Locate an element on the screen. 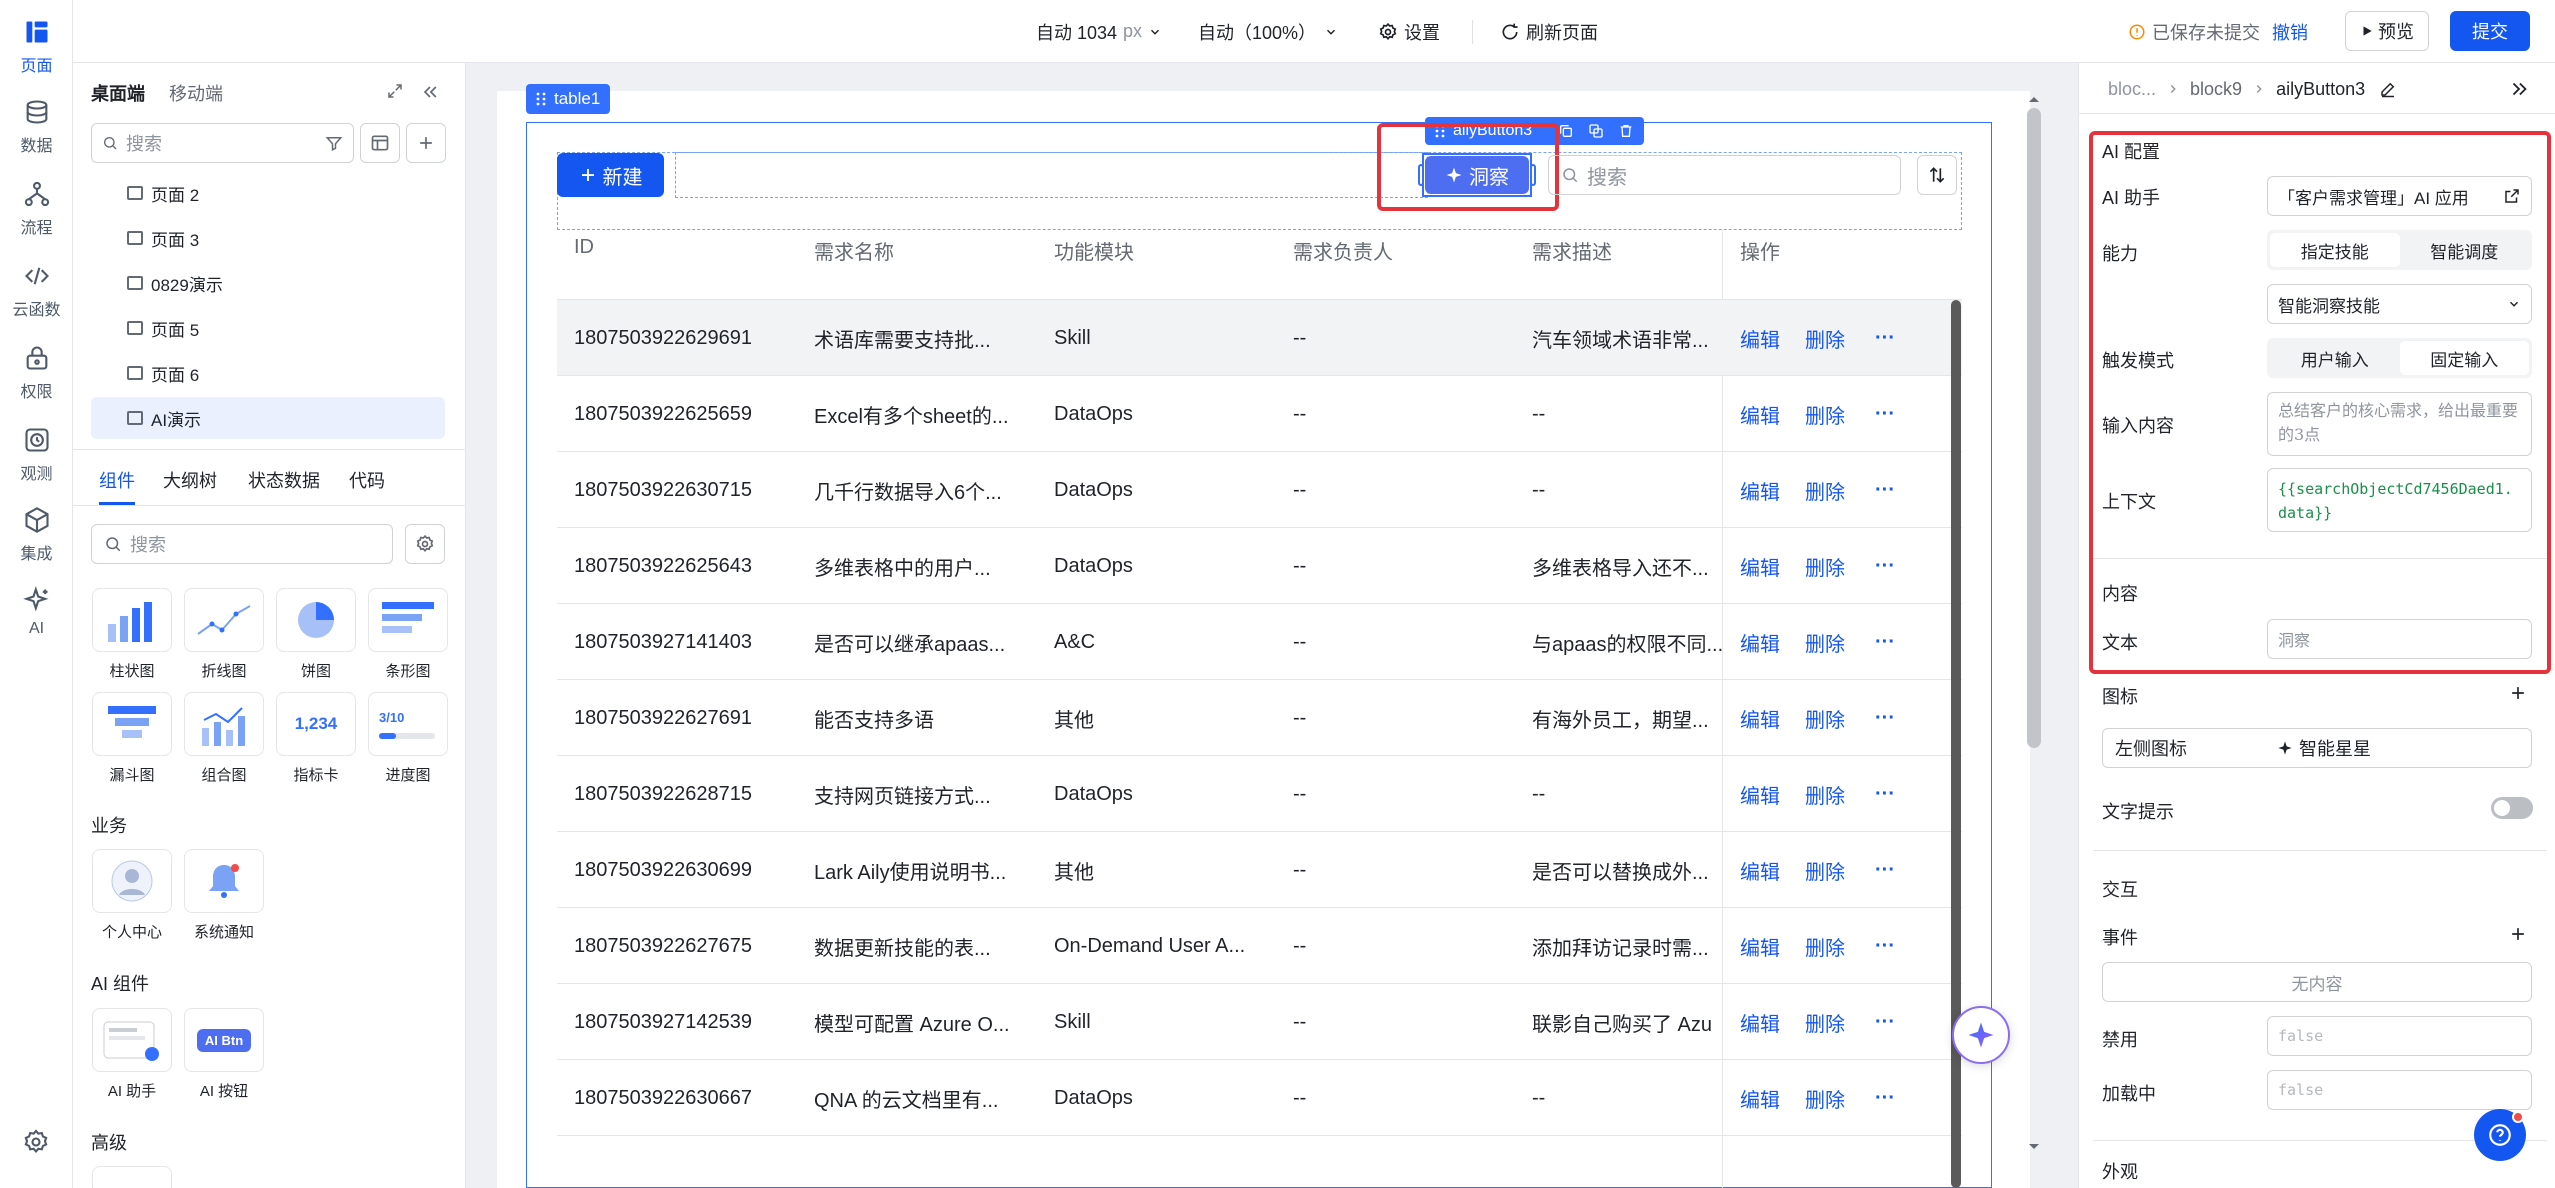  column-header-module: 功能模块 is located at coordinates (1094, 250).